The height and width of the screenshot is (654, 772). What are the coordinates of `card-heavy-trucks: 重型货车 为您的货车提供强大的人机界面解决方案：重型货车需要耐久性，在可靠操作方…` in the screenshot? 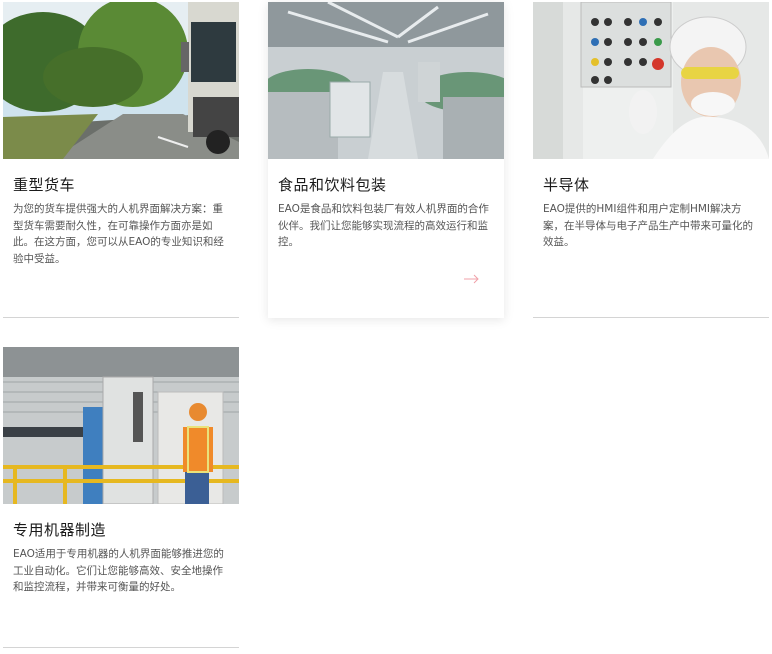 It's located at (121, 160).